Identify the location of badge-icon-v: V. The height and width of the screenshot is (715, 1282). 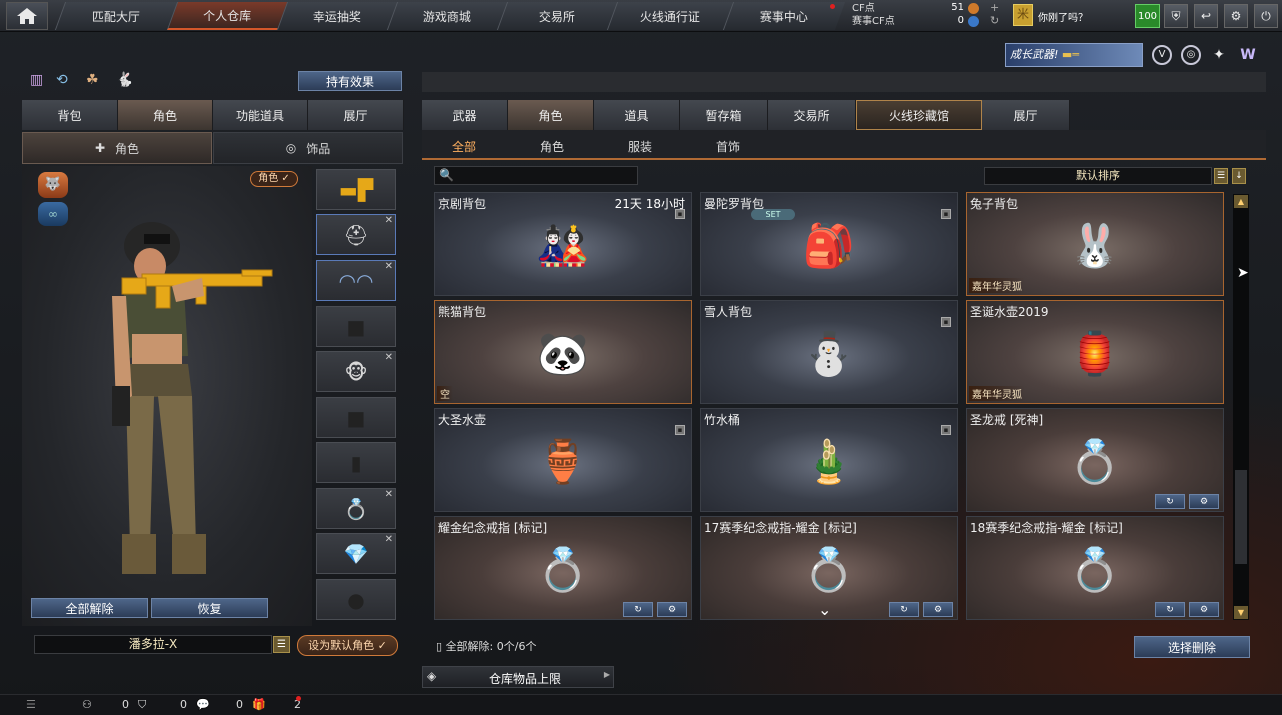
(1162, 55).